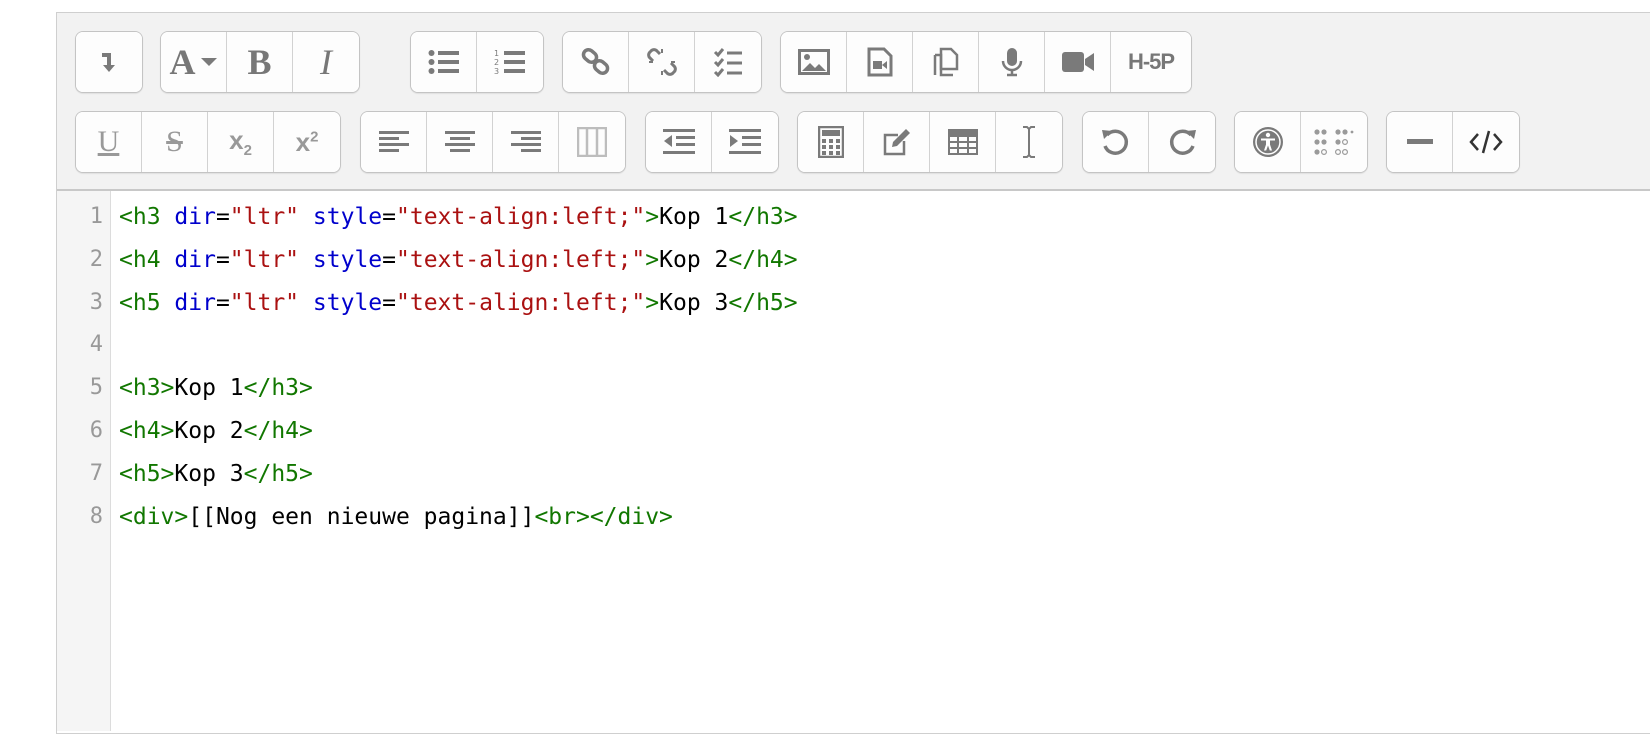  I want to click on underline-button: U, so click(109, 142).